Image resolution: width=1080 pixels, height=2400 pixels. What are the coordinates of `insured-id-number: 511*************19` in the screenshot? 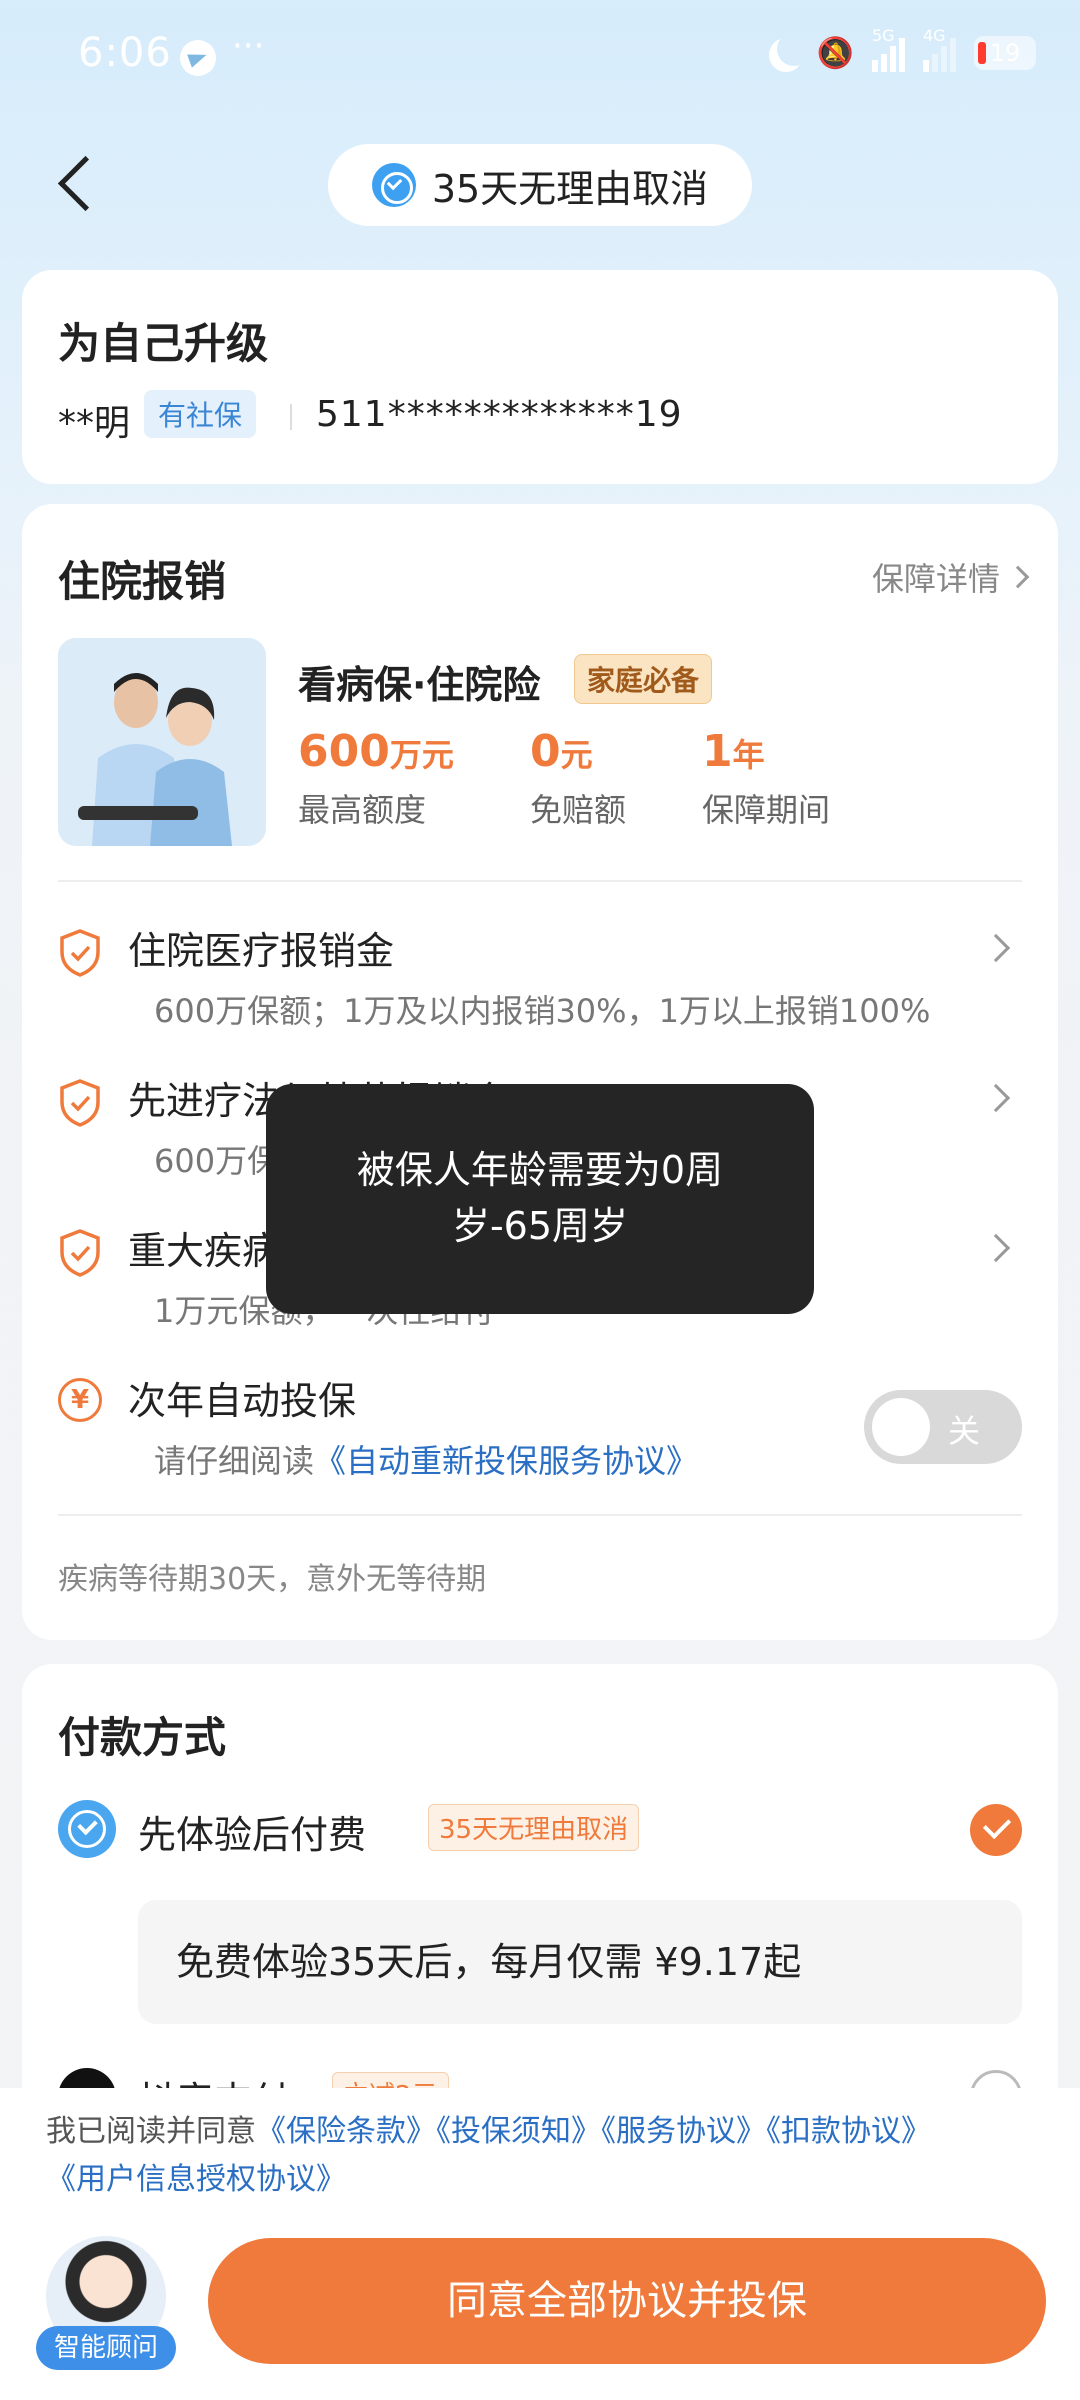 It's located at (499, 414).